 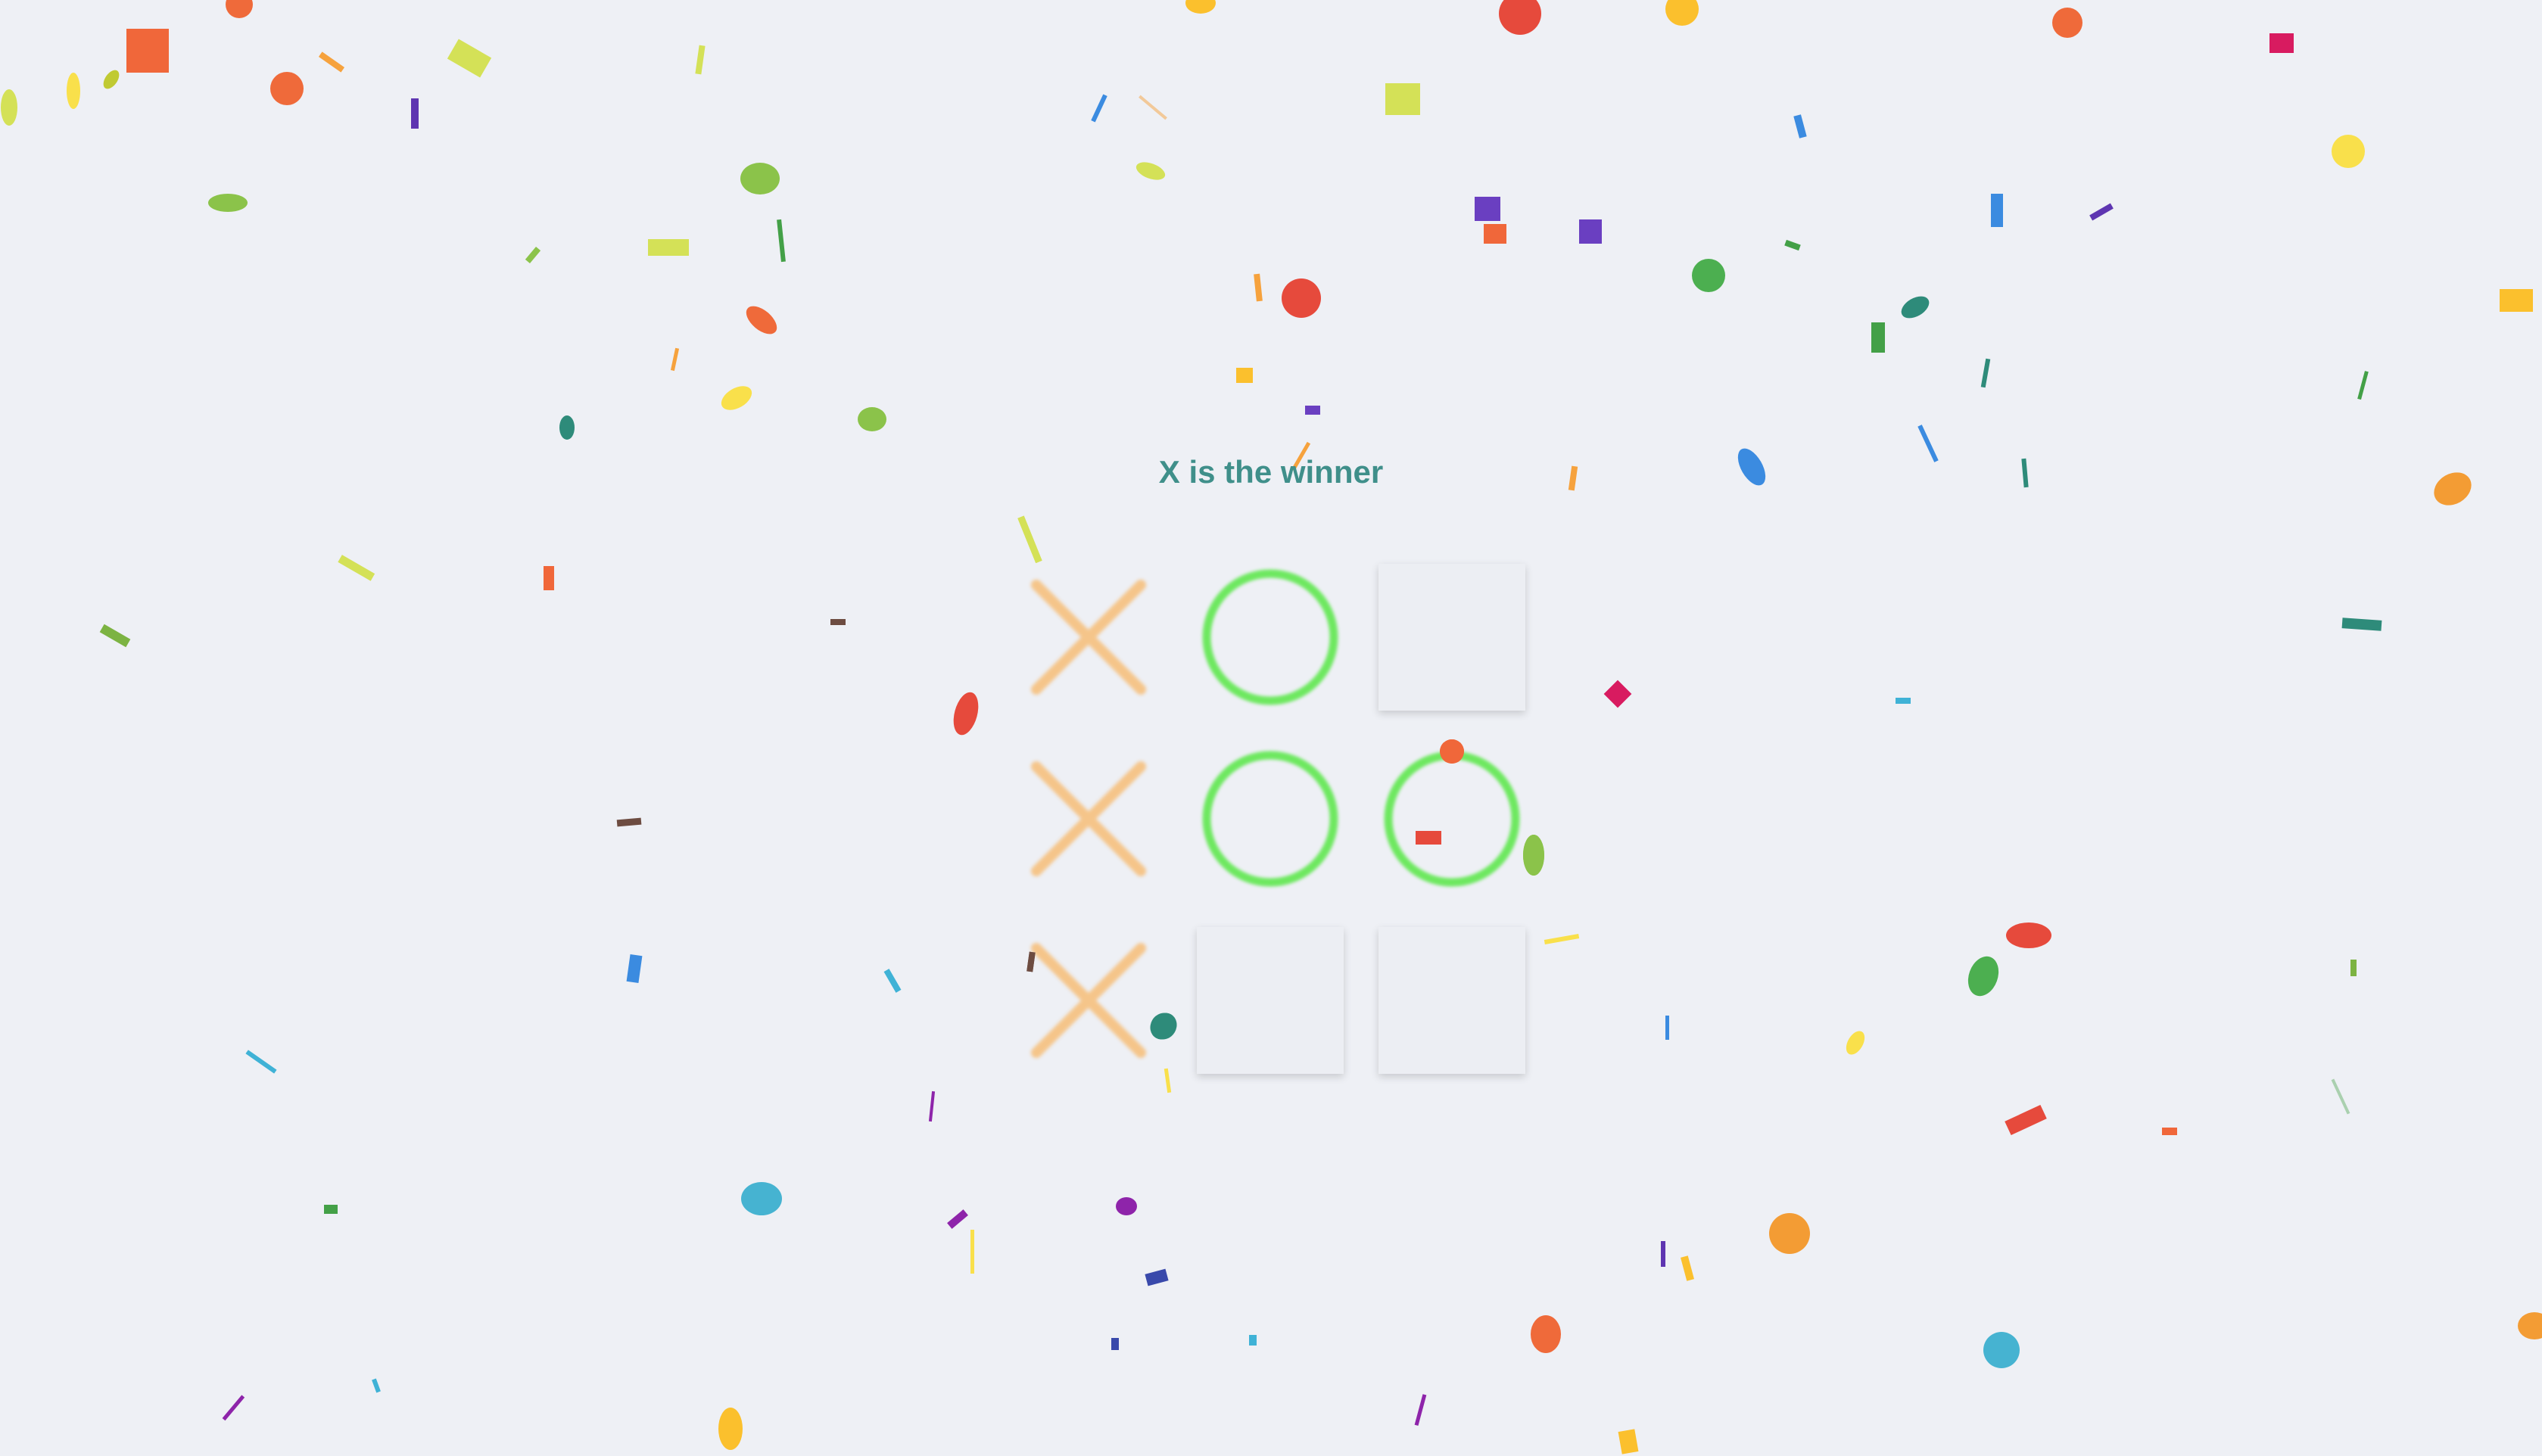 I want to click on board-cell-r2-c3, so click(x=1451, y=819).